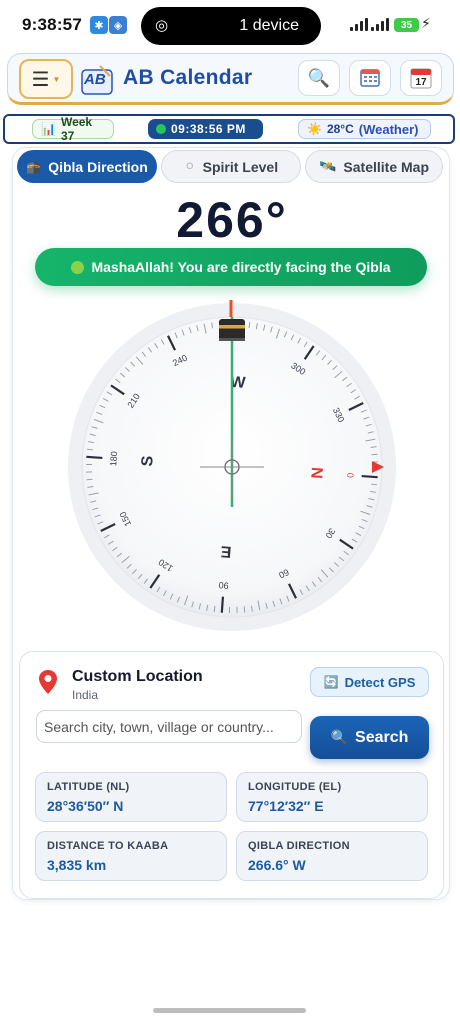 This screenshot has width=460, height=1024. I want to click on charging-icon: ⚡, so click(426, 23).